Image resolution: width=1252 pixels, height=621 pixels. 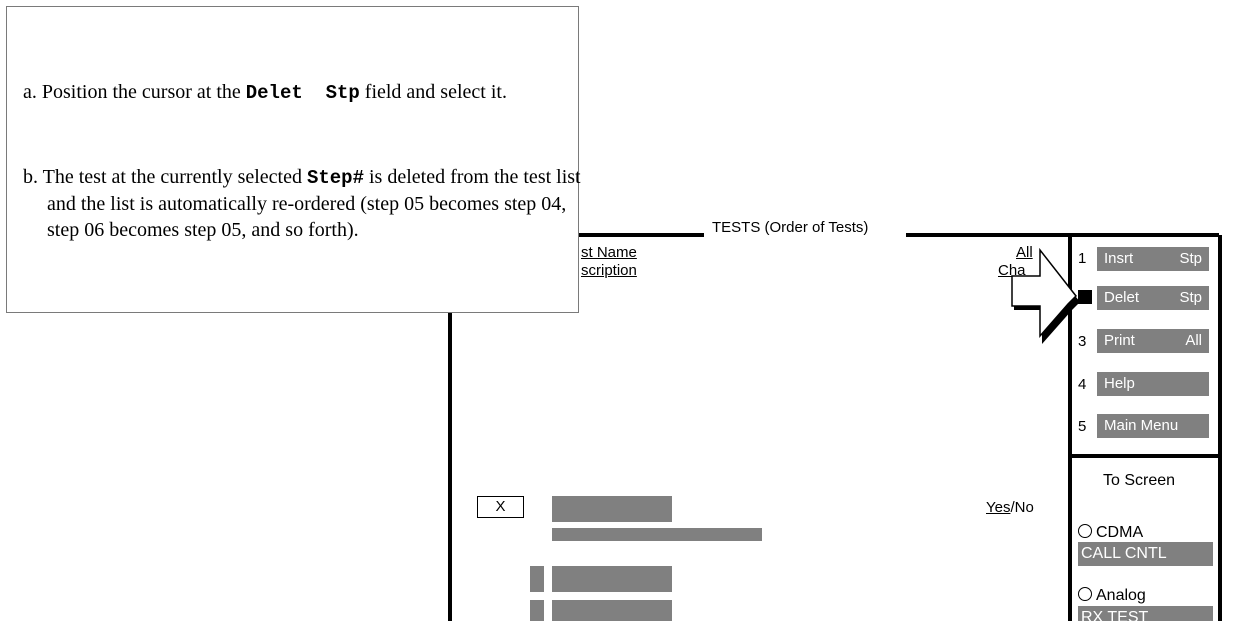 What do you see at coordinates (1119, 383) in the screenshot?
I see `softkey-label: Help` at bounding box center [1119, 383].